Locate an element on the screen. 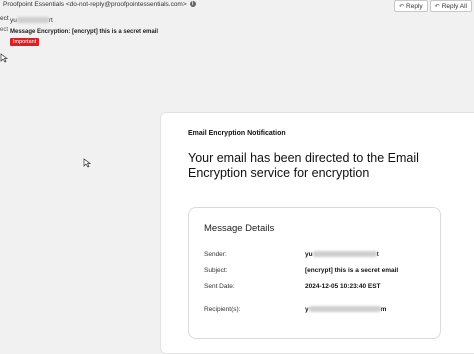  reply-all-label: Reply All is located at coordinates (454, 6).